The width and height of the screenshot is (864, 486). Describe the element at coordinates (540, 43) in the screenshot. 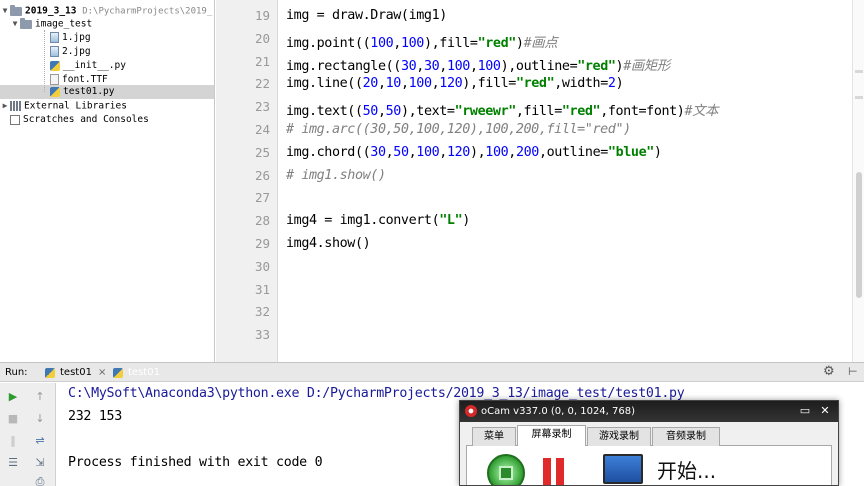

I see `code-token: #画点` at that location.